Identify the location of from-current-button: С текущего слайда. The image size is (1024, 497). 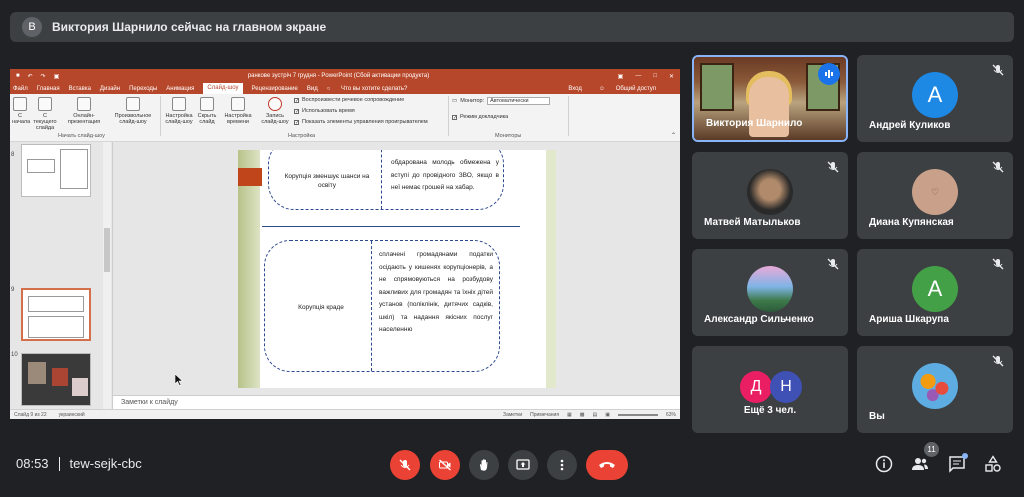
(45, 114).